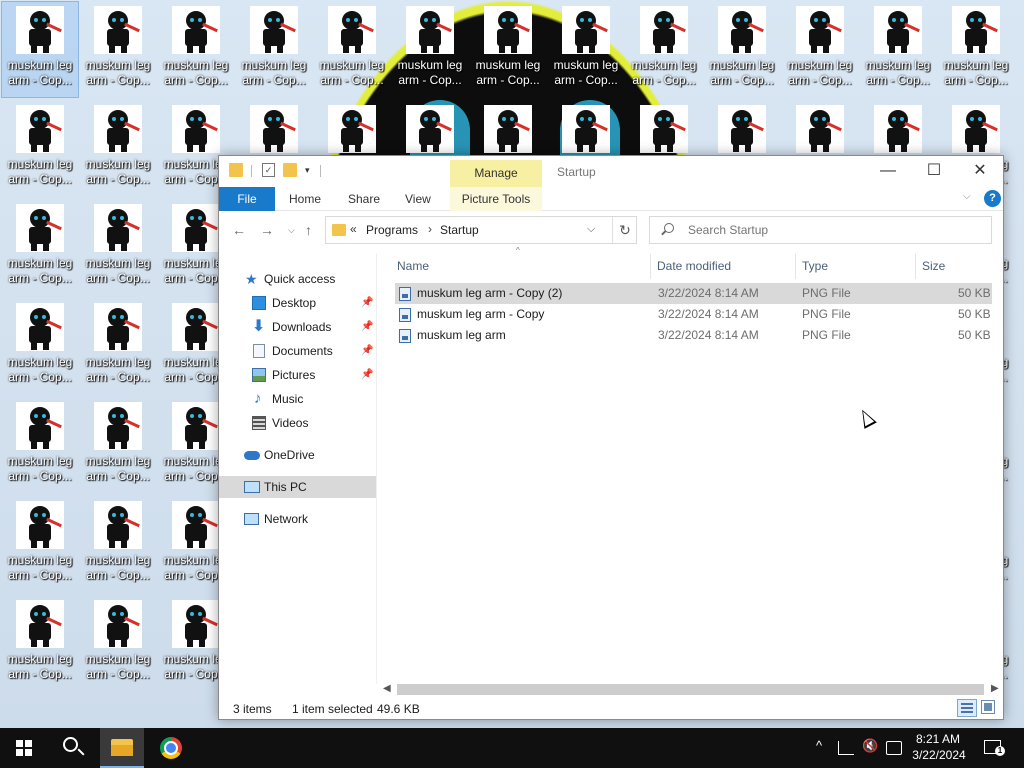 The height and width of the screenshot is (768, 1024). I want to click on sidebar-item-pictures: Pictures 📌, so click(297, 375).